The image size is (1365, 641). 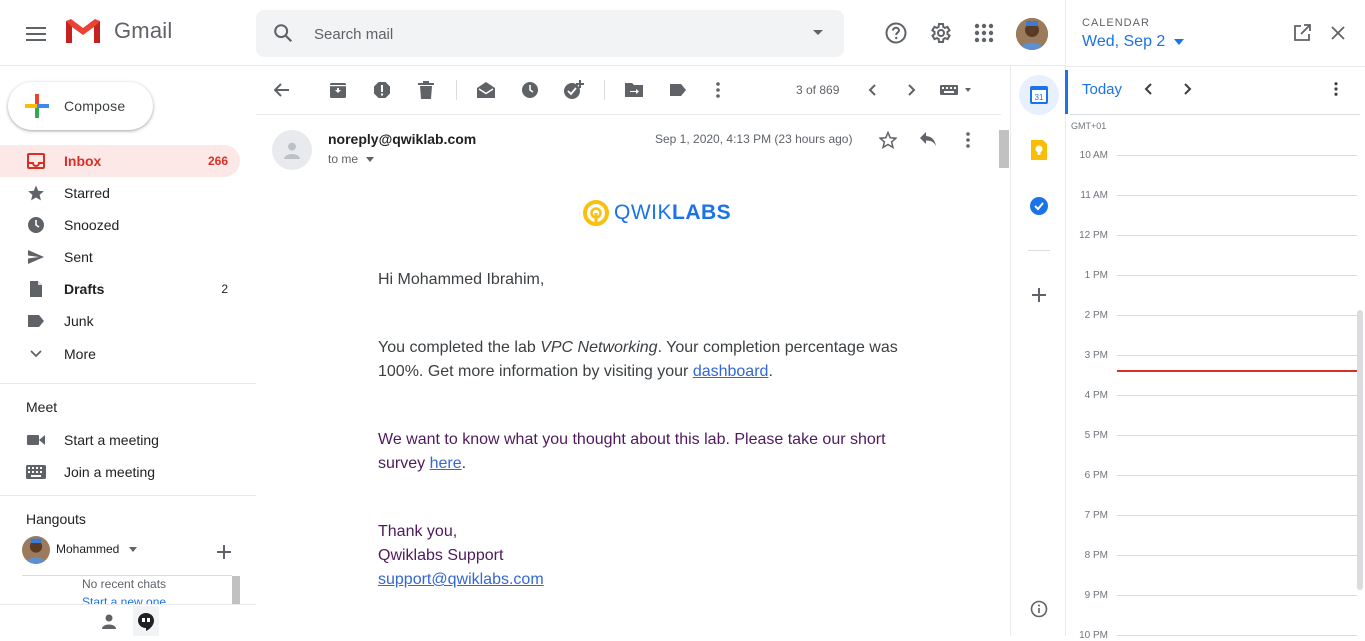 What do you see at coordinates (872, 90) in the screenshot?
I see `newer-button` at bounding box center [872, 90].